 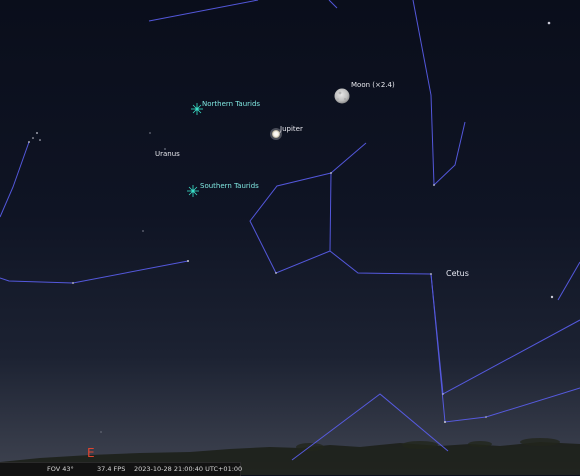 I want to click on fov-readout: FOV 43°, so click(x=60, y=469).